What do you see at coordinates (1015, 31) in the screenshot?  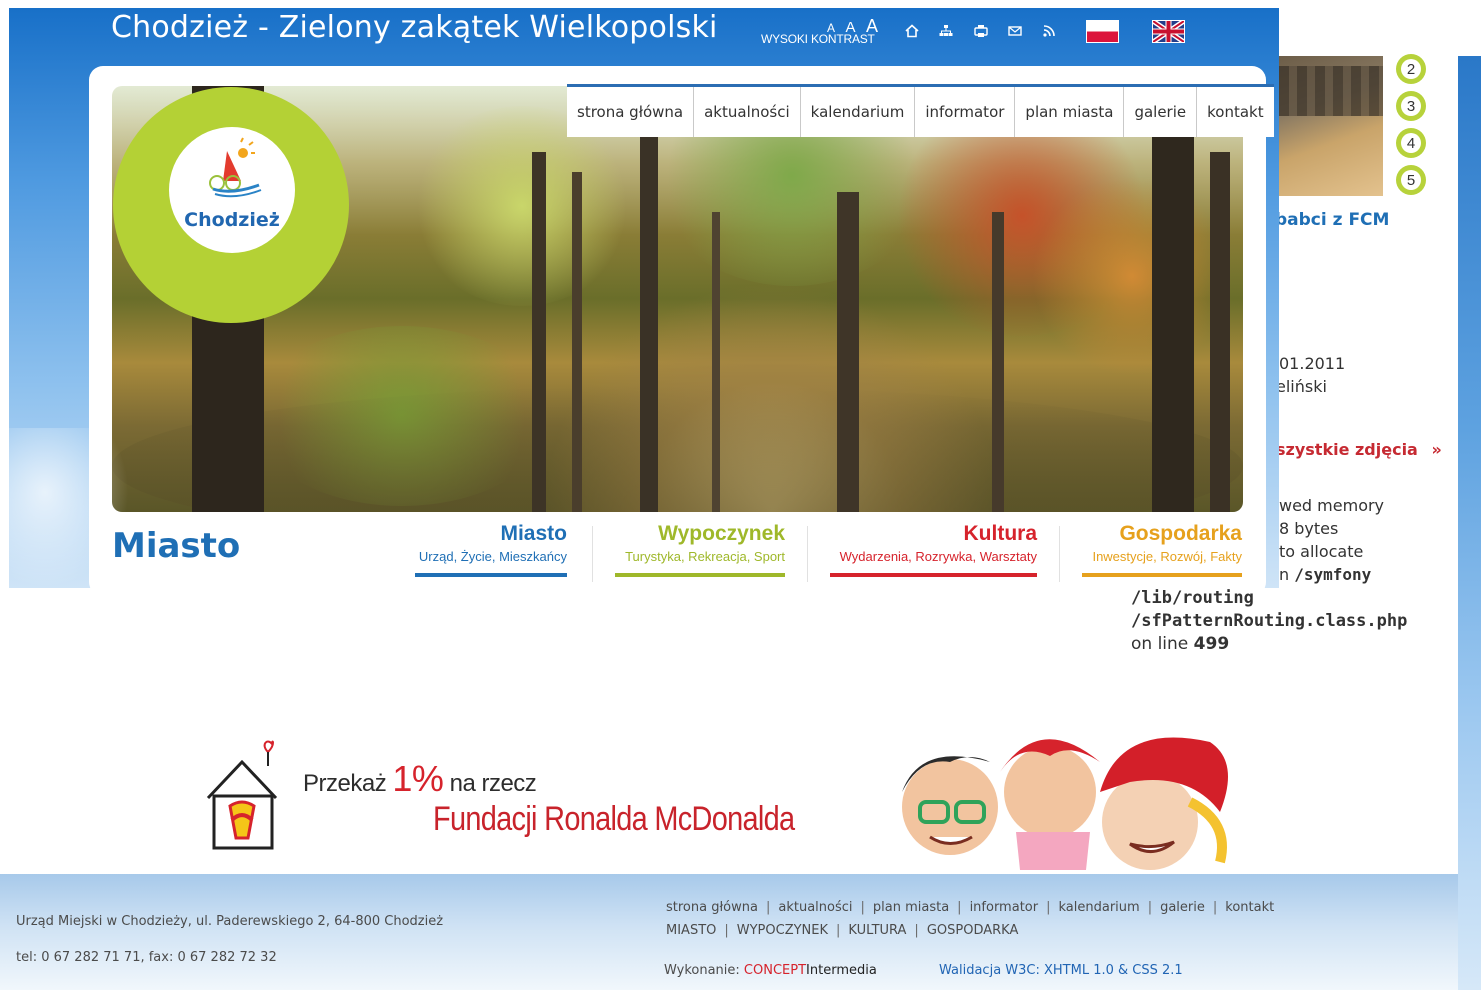 I see `mail-icon` at bounding box center [1015, 31].